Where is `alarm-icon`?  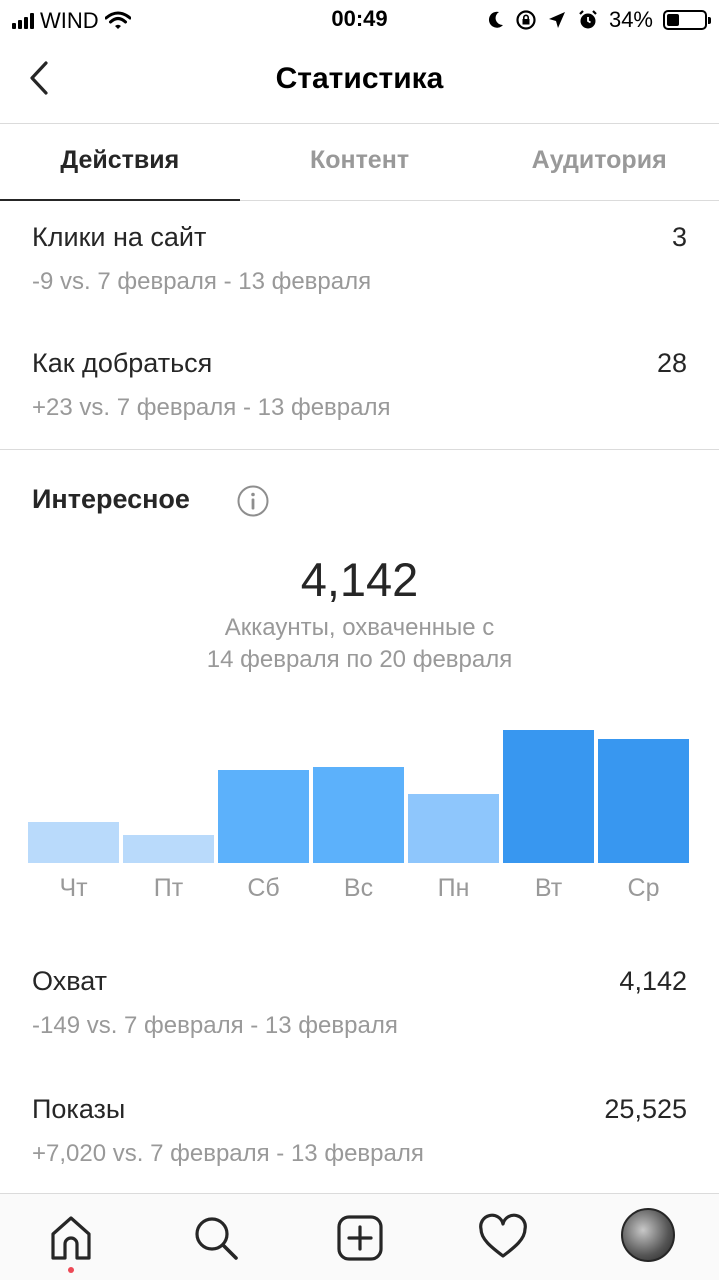 alarm-icon is located at coordinates (588, 19).